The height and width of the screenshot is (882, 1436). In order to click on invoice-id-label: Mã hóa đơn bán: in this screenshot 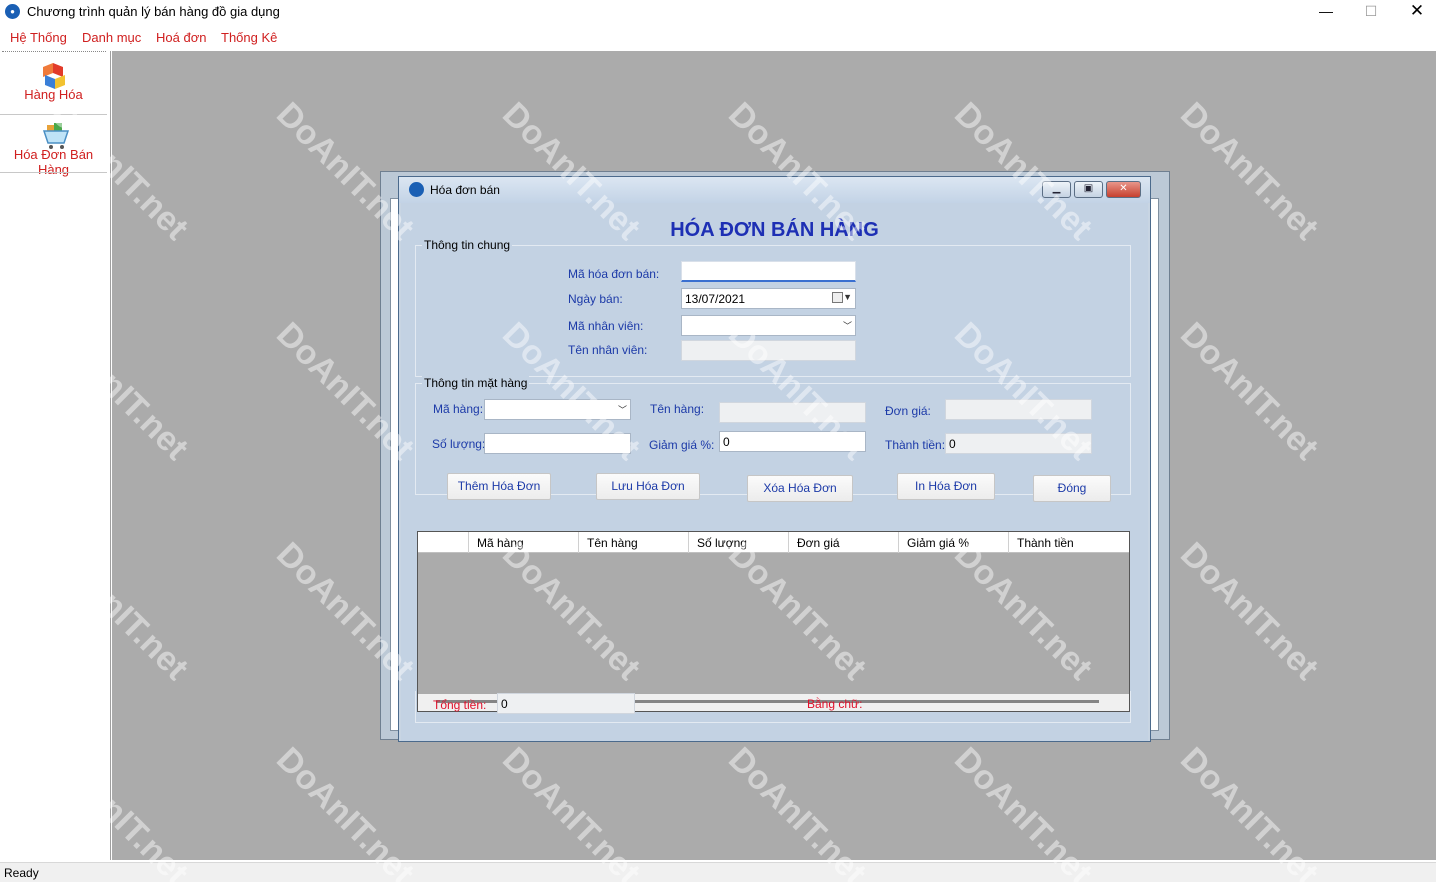, I will do `click(614, 274)`.